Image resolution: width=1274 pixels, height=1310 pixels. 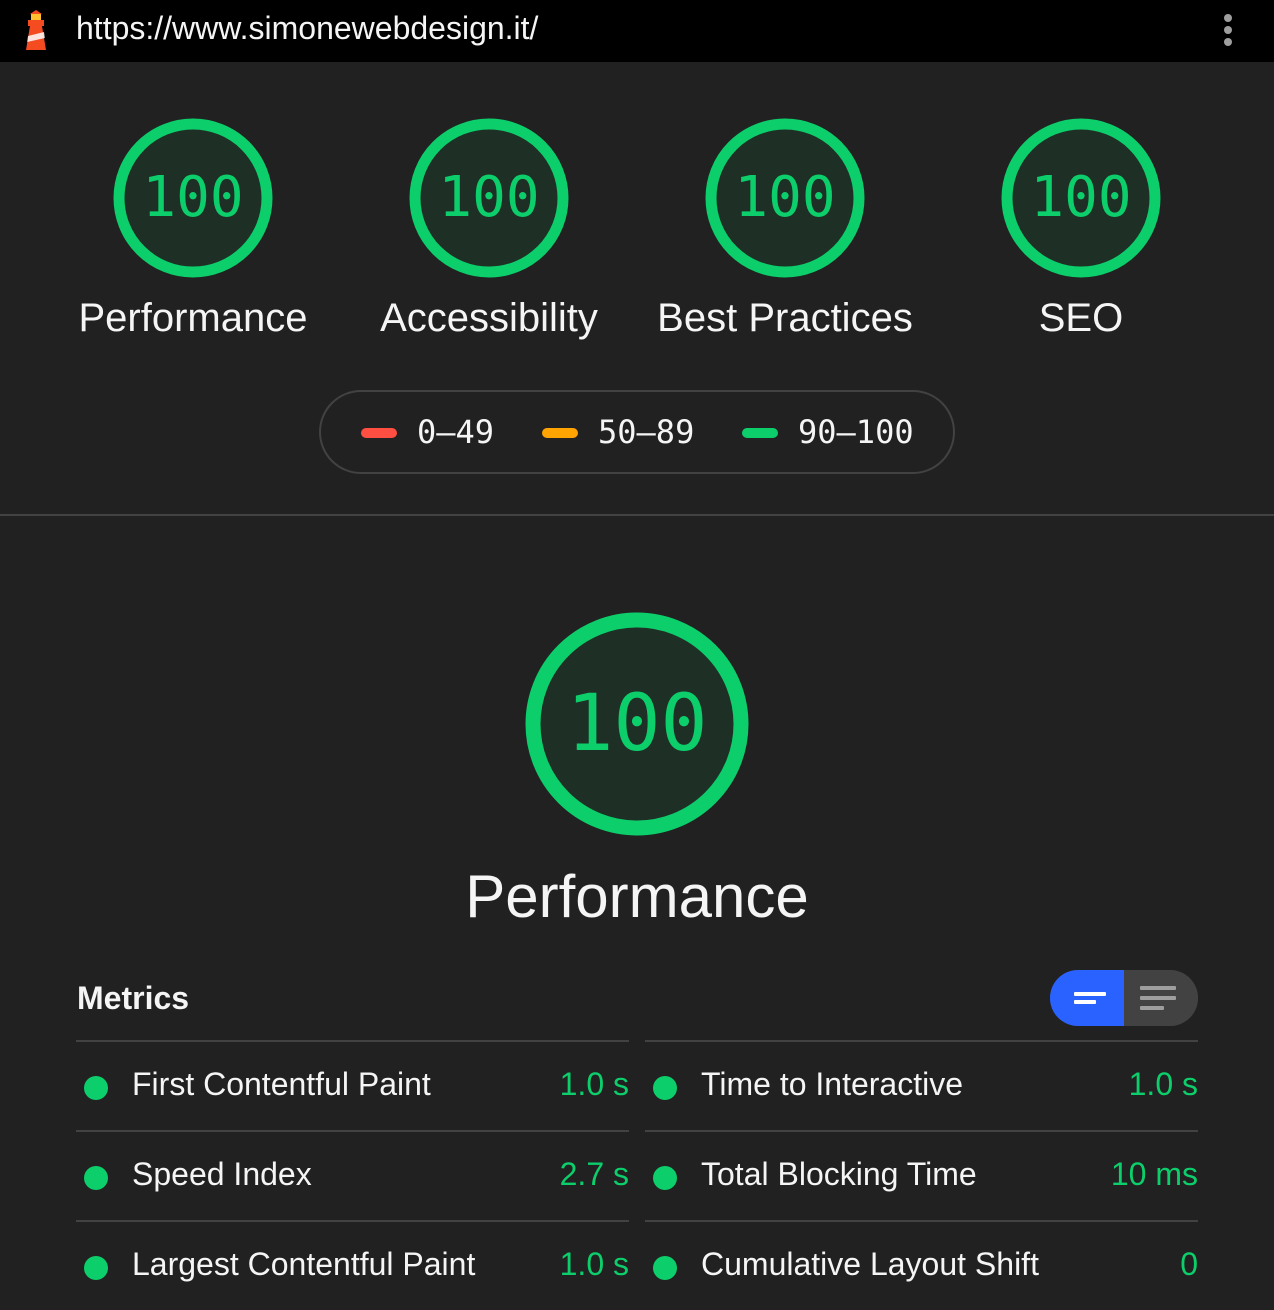 What do you see at coordinates (36, 30) in the screenshot?
I see `lighthouse-icon` at bounding box center [36, 30].